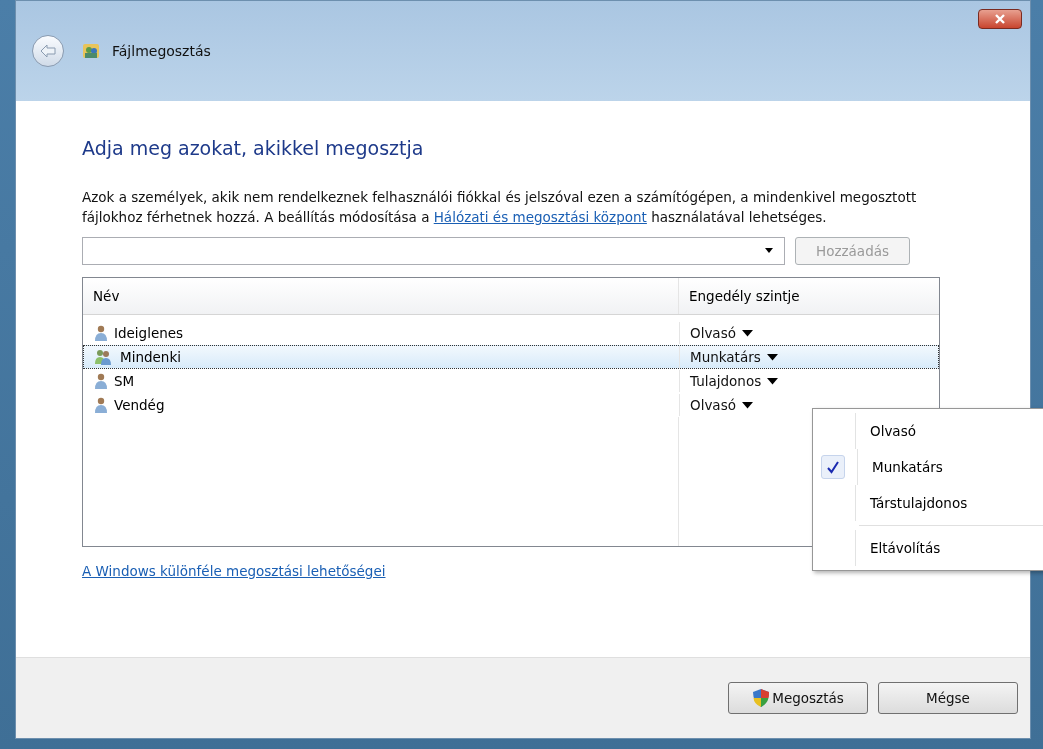 The image size is (1043, 749). I want to click on checkmark-icon, so click(833, 467).